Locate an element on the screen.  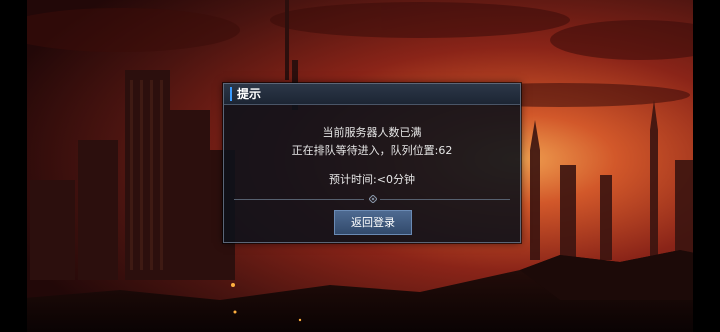
right-edge-bar is located at coordinates (706, 166).